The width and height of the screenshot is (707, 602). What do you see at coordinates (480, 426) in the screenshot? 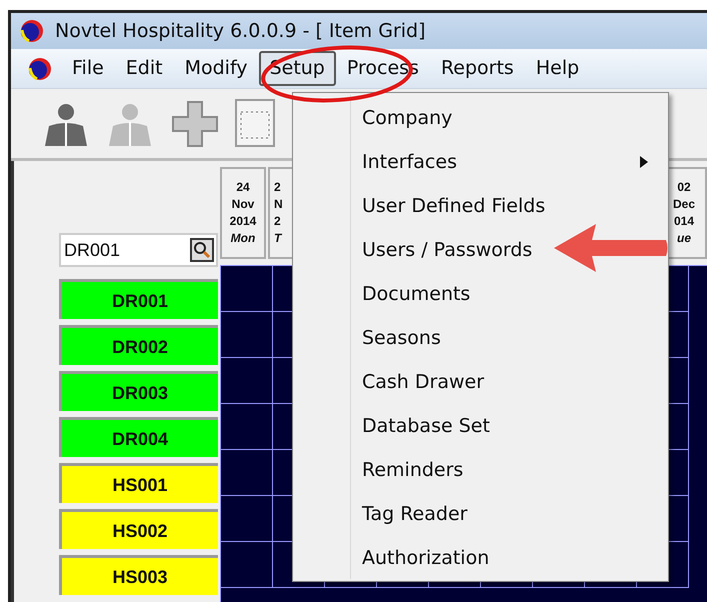
I see `dropdown-item: Database Set` at bounding box center [480, 426].